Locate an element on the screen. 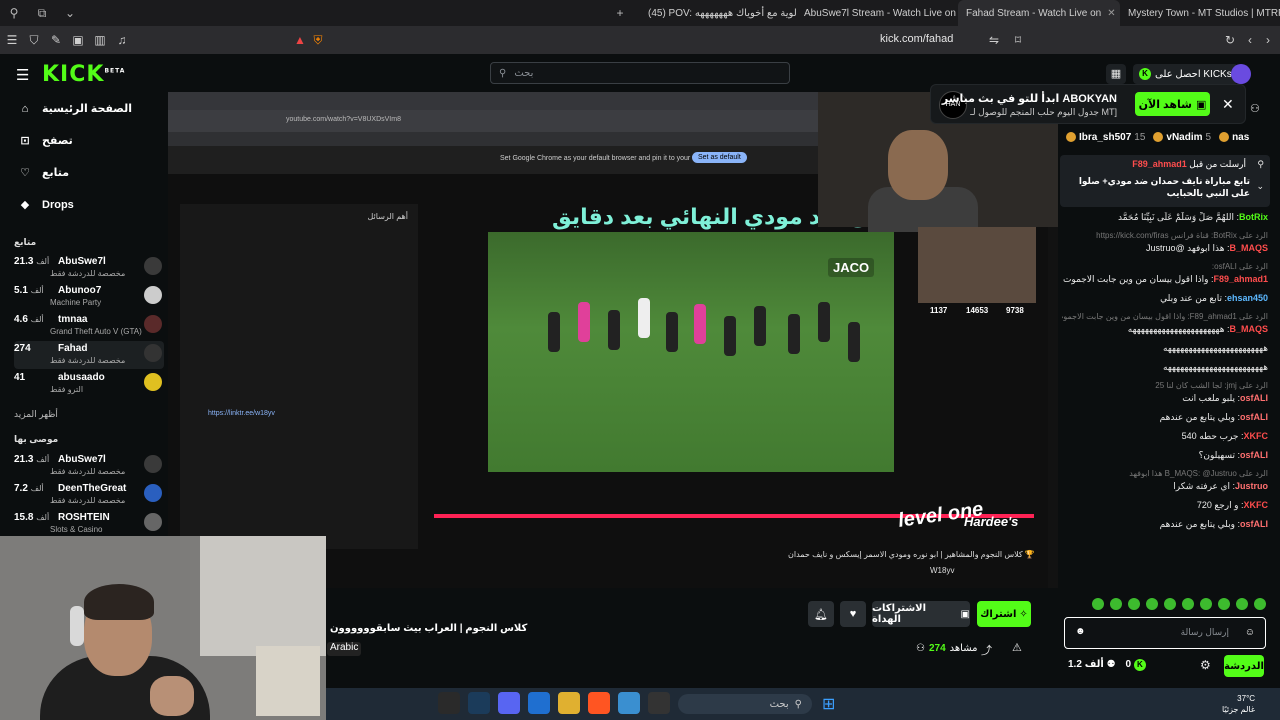 The width and height of the screenshot is (1280, 720). brave-shield-icon: ⛨ is located at coordinates (318, 40).